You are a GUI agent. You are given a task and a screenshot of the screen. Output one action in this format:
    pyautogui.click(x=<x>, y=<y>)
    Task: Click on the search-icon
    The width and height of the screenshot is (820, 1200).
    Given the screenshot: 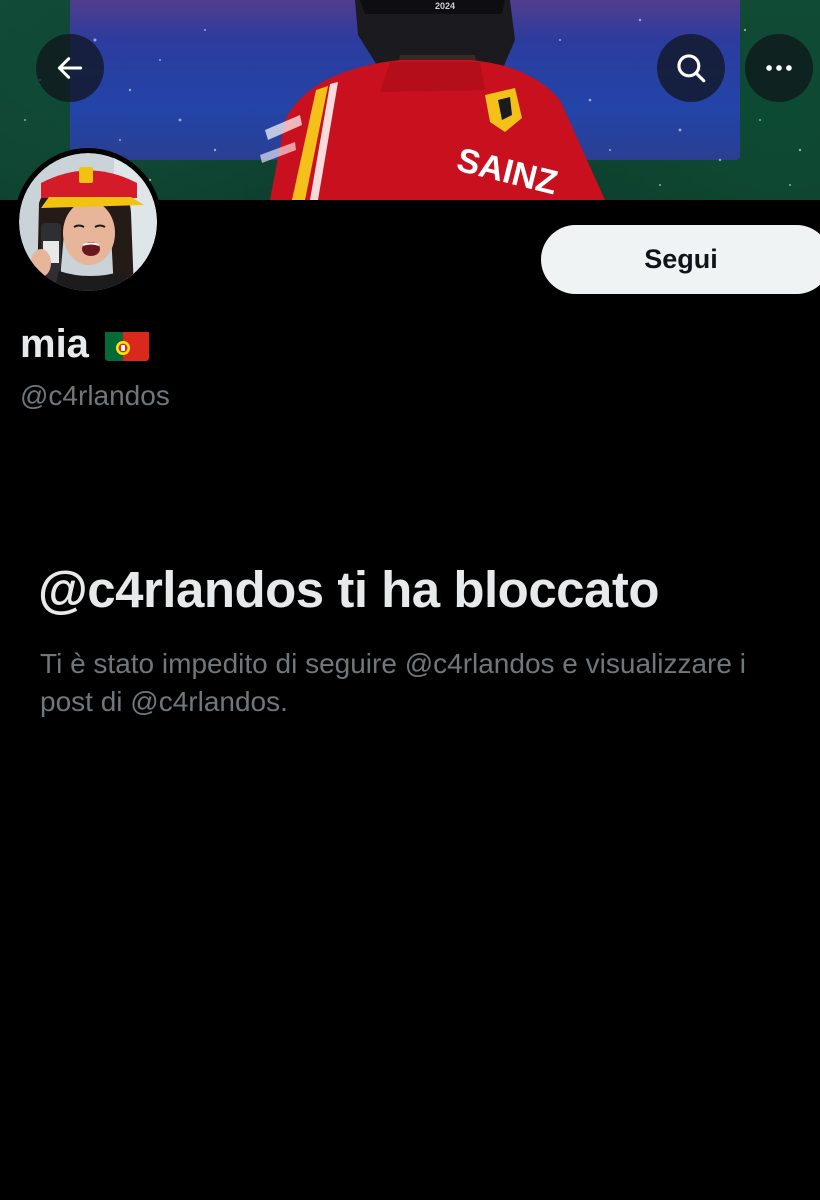 What is the action you would take?
    pyautogui.click(x=691, y=68)
    